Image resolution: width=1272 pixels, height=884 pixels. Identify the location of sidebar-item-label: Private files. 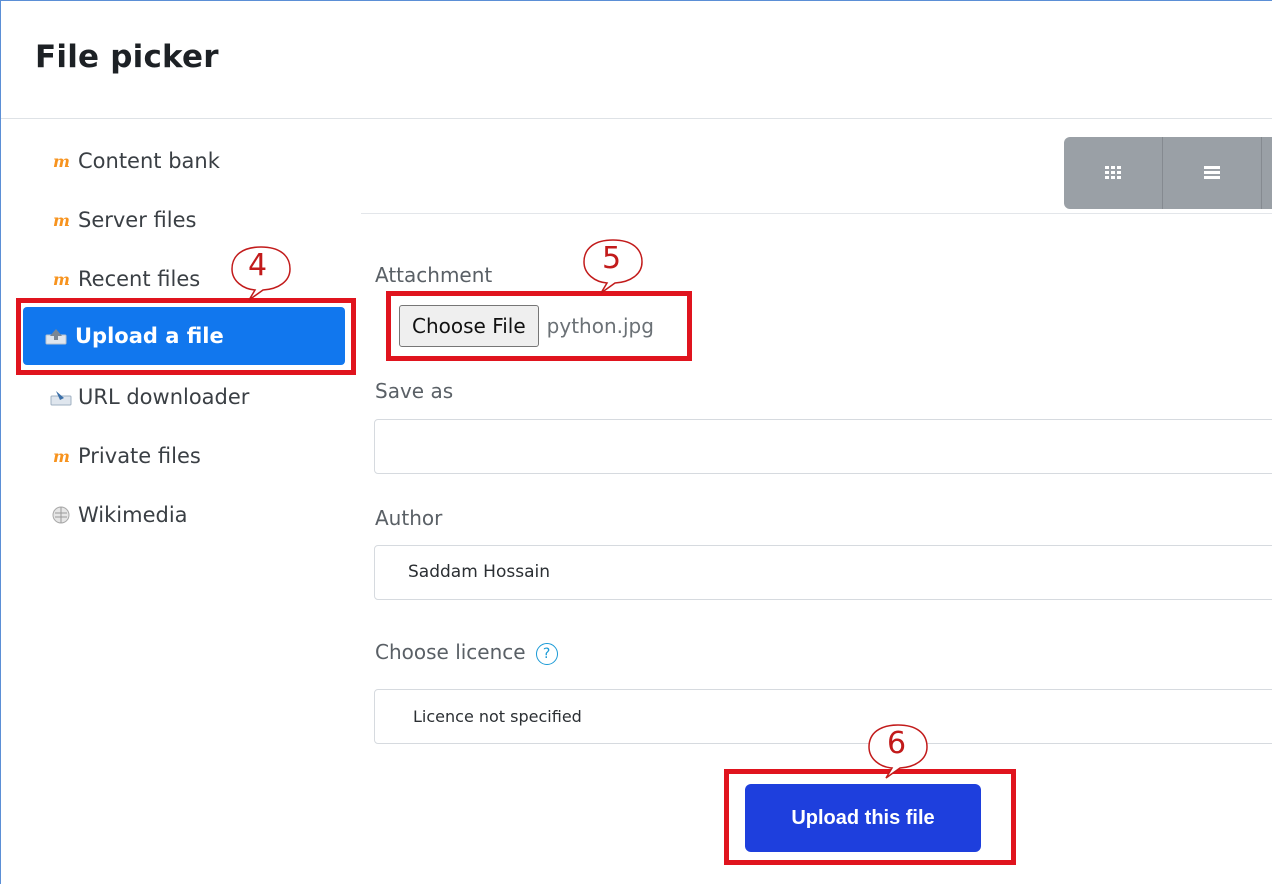
(139, 456).